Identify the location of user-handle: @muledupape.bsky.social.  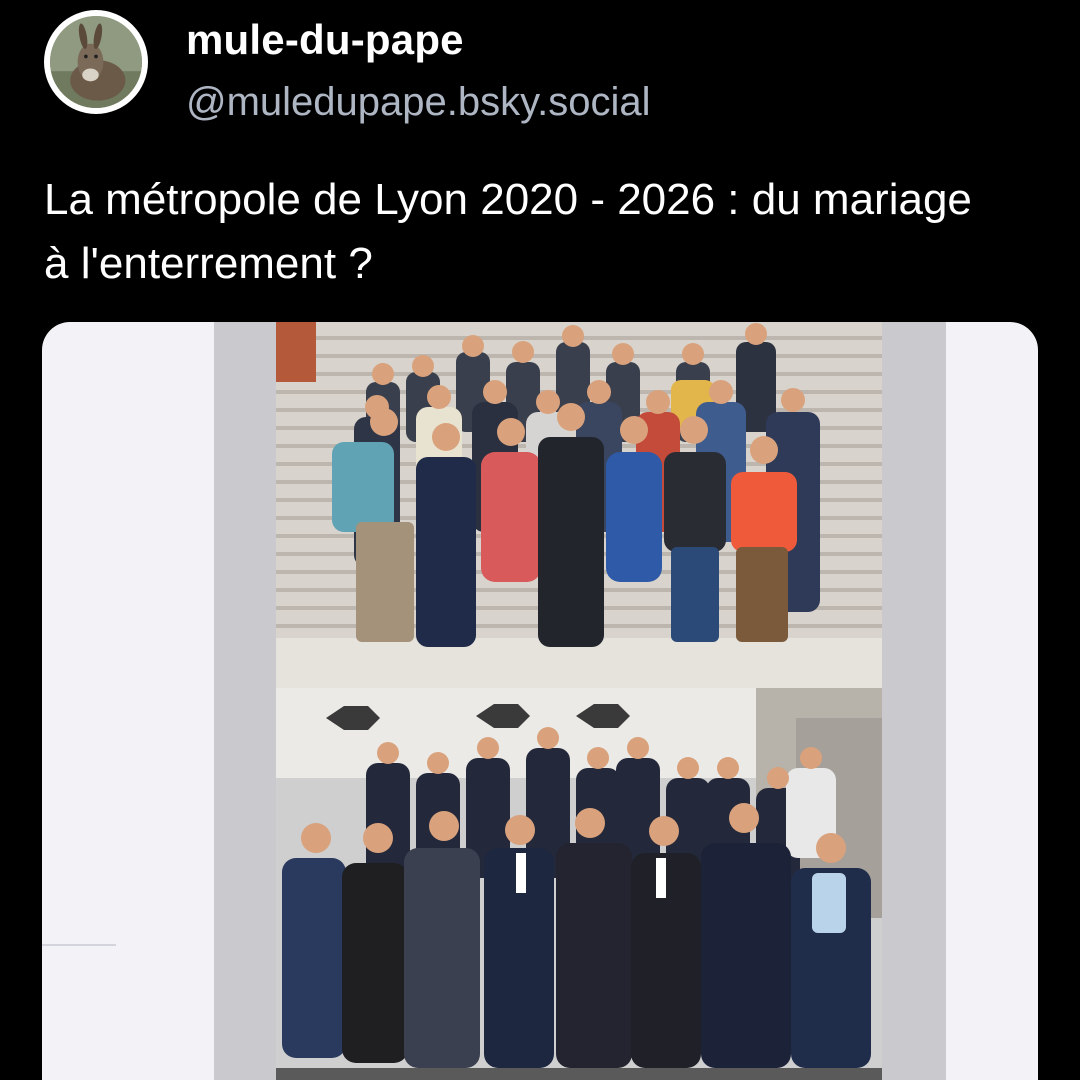
(418, 102).